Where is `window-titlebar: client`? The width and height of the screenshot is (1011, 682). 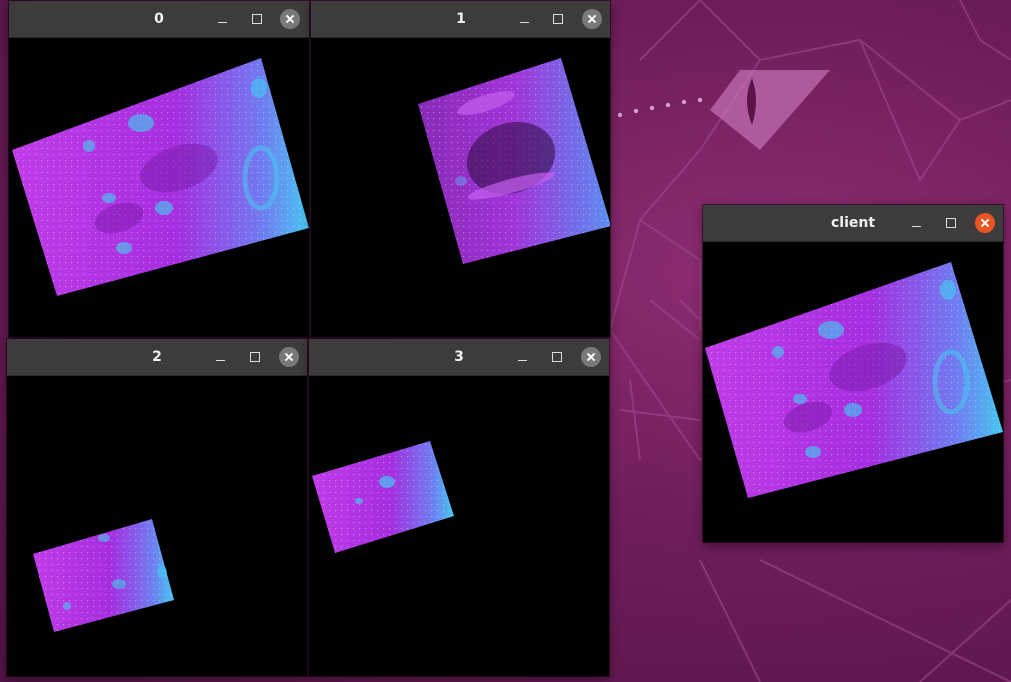 window-titlebar: client is located at coordinates (853, 223).